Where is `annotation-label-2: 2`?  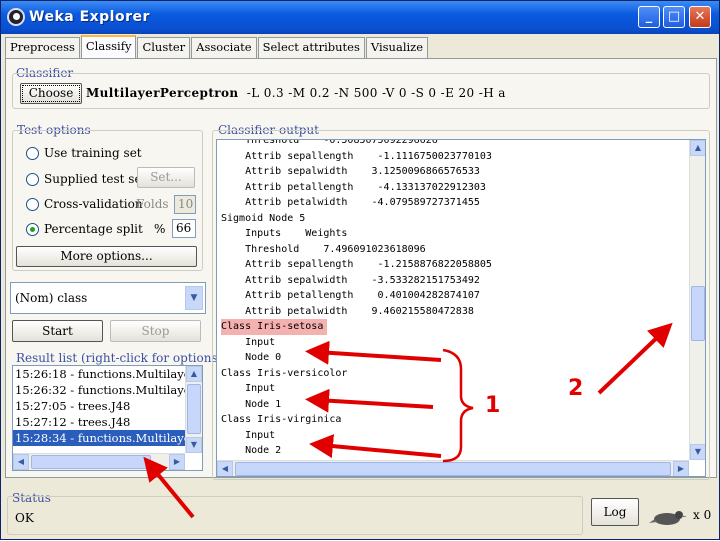
annotation-label-2: 2 is located at coordinates (576, 388).